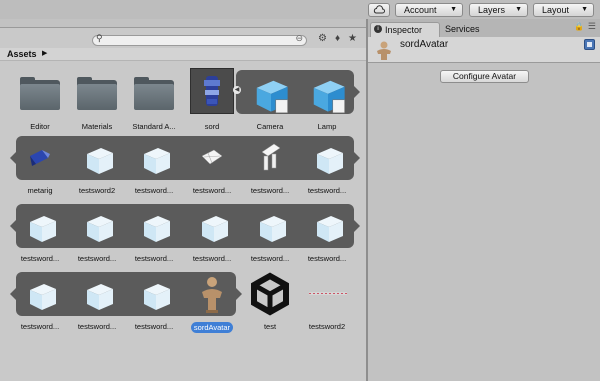 This screenshot has height=381, width=600. Describe the element at coordinates (592, 26) in the screenshot. I see `menu-icon: ☰` at that location.